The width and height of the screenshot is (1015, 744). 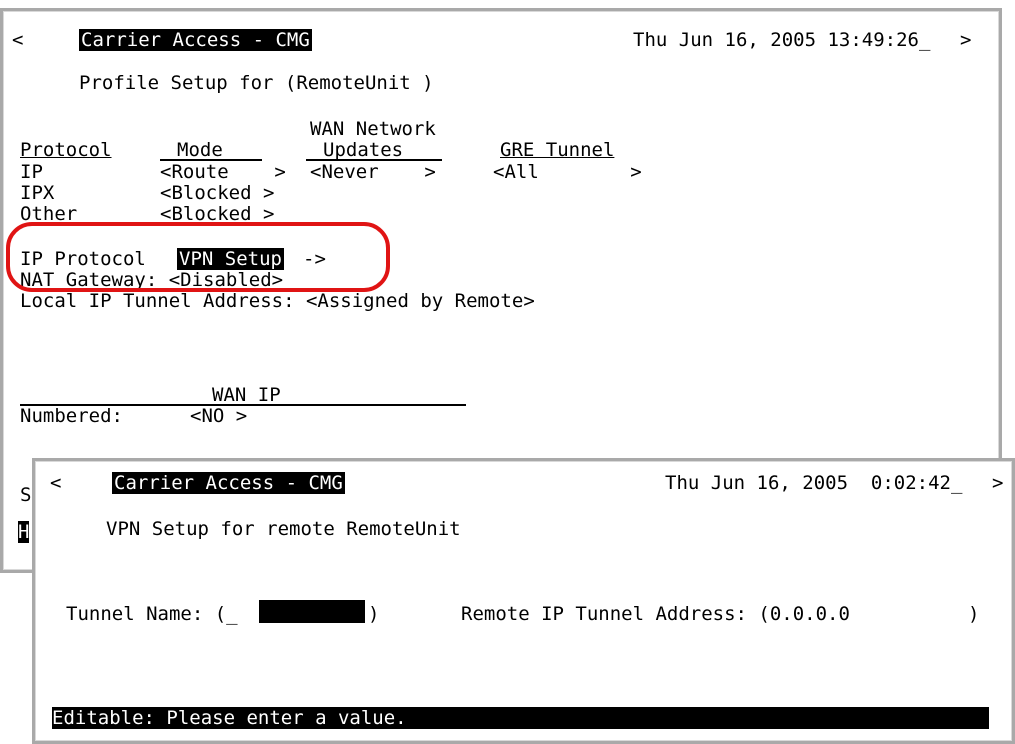 What do you see at coordinates (218, 416) in the screenshot?
I see `numbered-value: <NO >` at bounding box center [218, 416].